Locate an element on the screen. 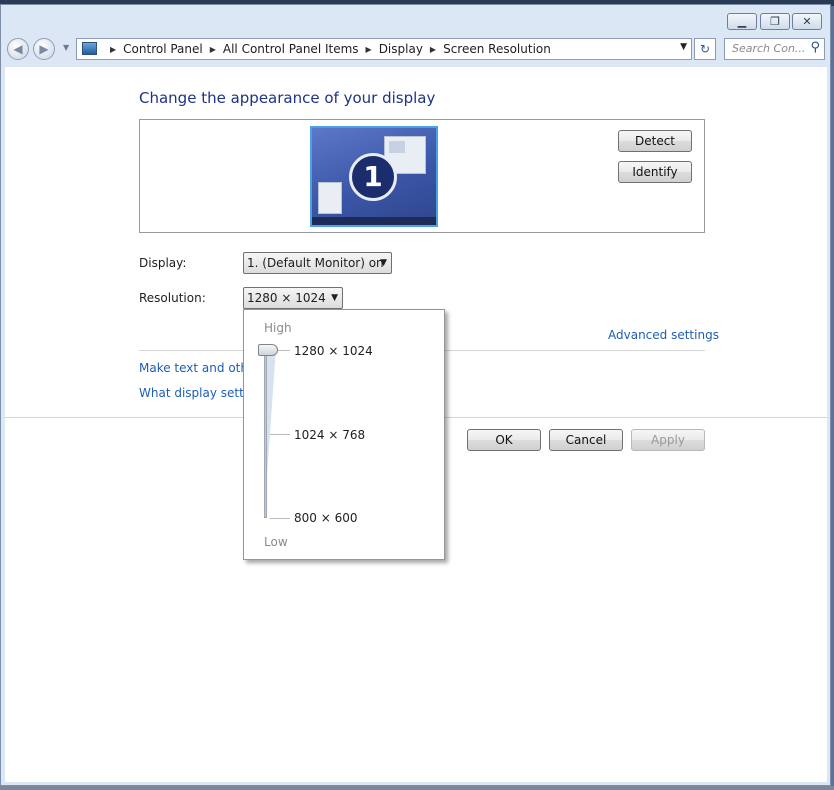 The height and width of the screenshot is (790, 834). detect-button: Detect is located at coordinates (655, 141).